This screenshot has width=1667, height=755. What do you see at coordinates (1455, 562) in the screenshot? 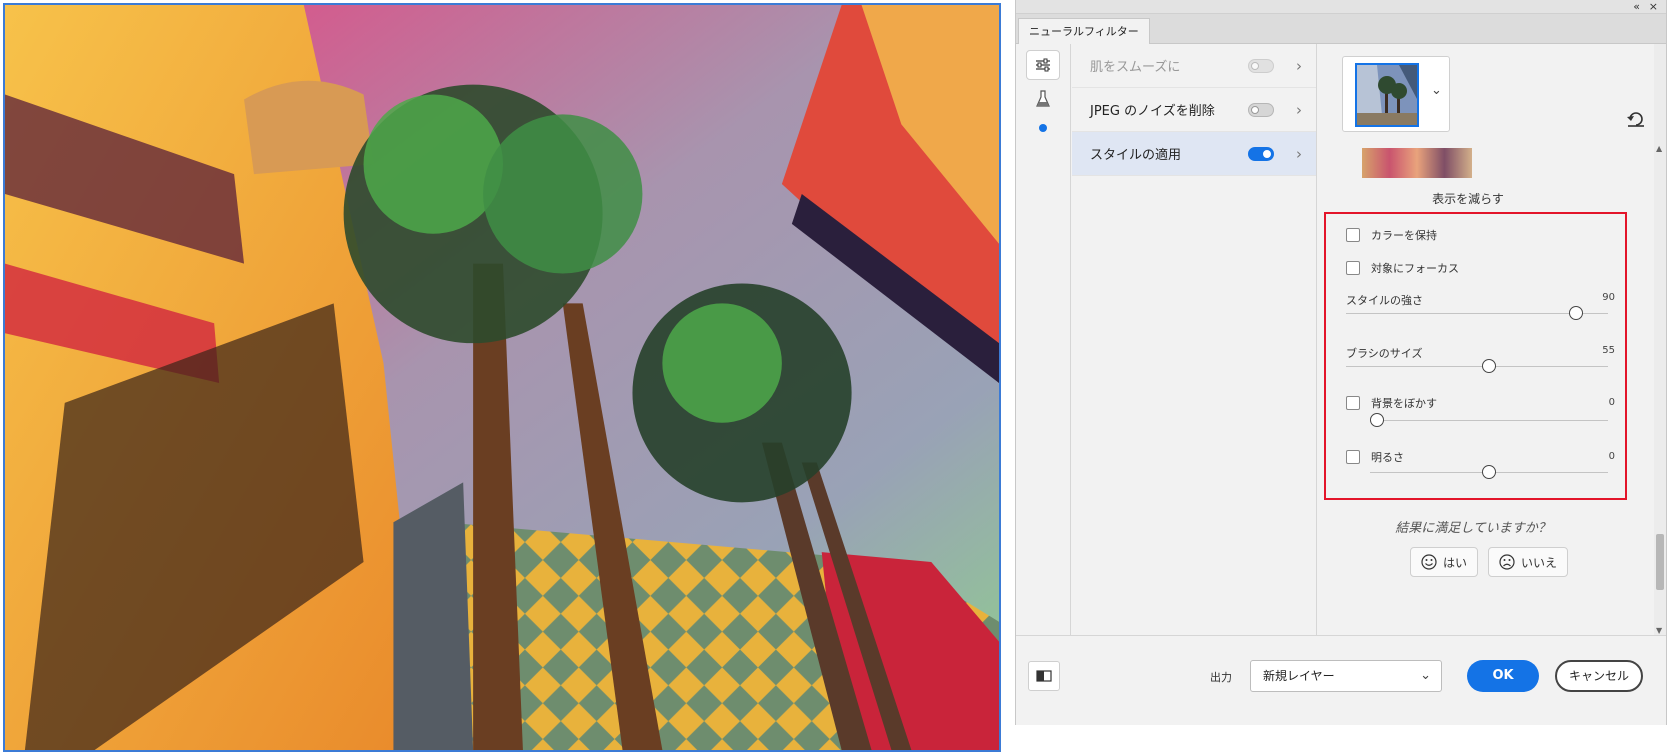
I see `feedback-yes-label: はい` at bounding box center [1455, 562].